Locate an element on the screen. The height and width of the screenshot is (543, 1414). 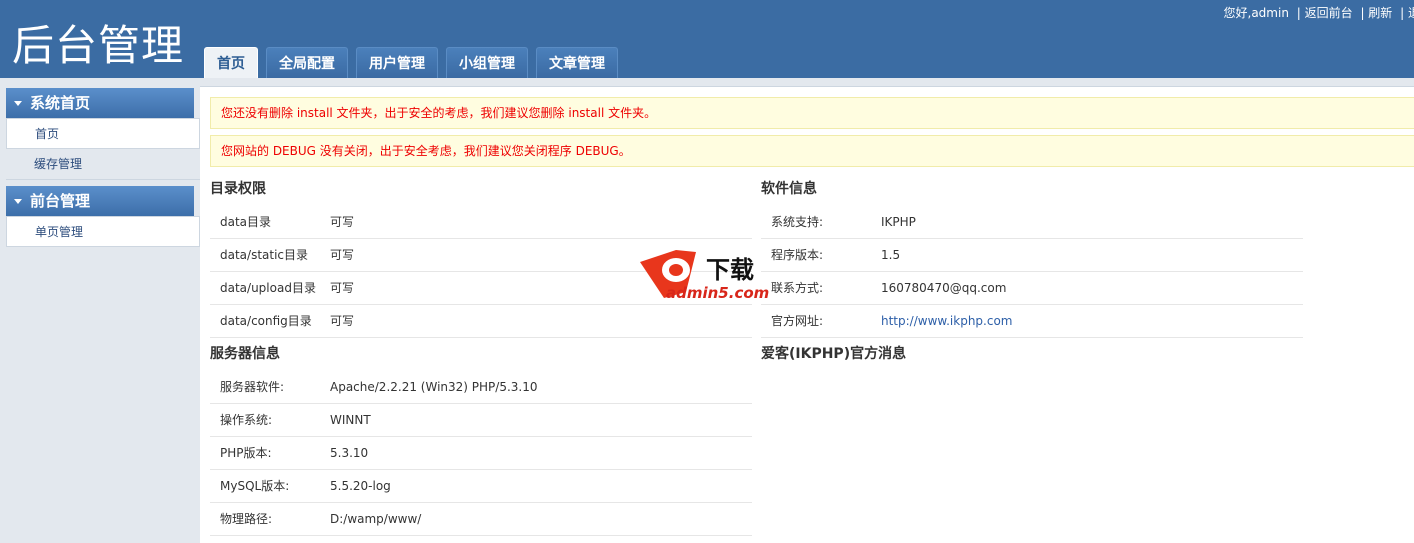
row-value: Apache/2.2.21 (Win32) PHP/5.3.10 is located at coordinates (434, 387).